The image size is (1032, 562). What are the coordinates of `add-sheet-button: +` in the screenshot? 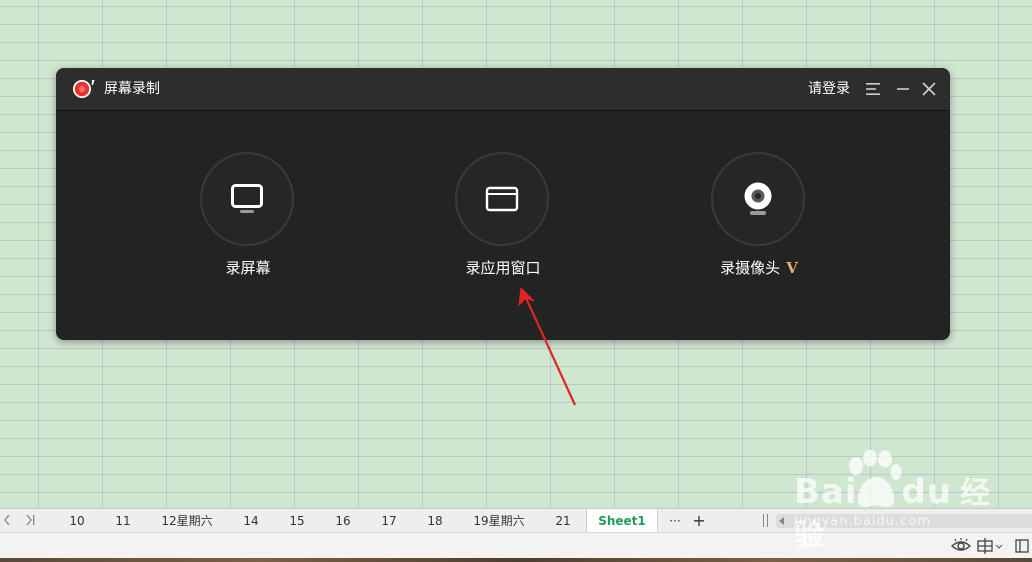 It's located at (699, 521).